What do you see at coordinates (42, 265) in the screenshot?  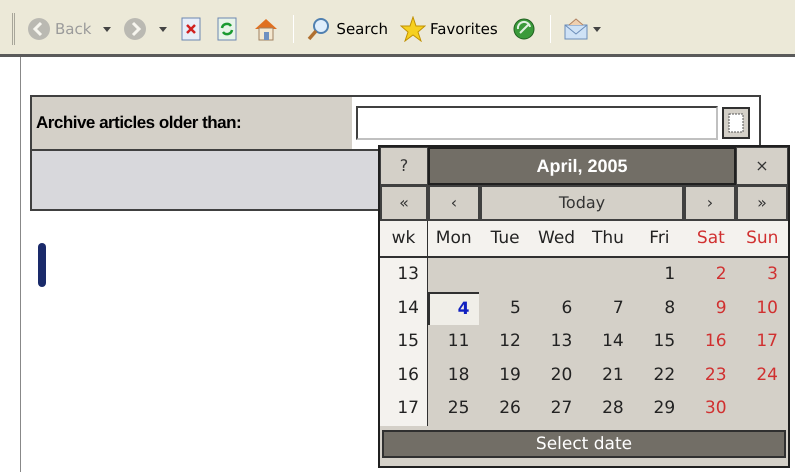 I see `text-cursor` at bounding box center [42, 265].